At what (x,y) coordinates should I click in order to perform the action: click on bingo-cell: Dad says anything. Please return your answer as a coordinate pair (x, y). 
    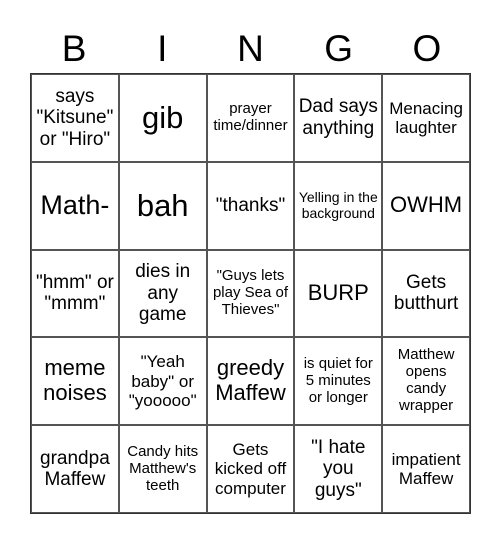
    Looking at the image, I should click on (338, 118).